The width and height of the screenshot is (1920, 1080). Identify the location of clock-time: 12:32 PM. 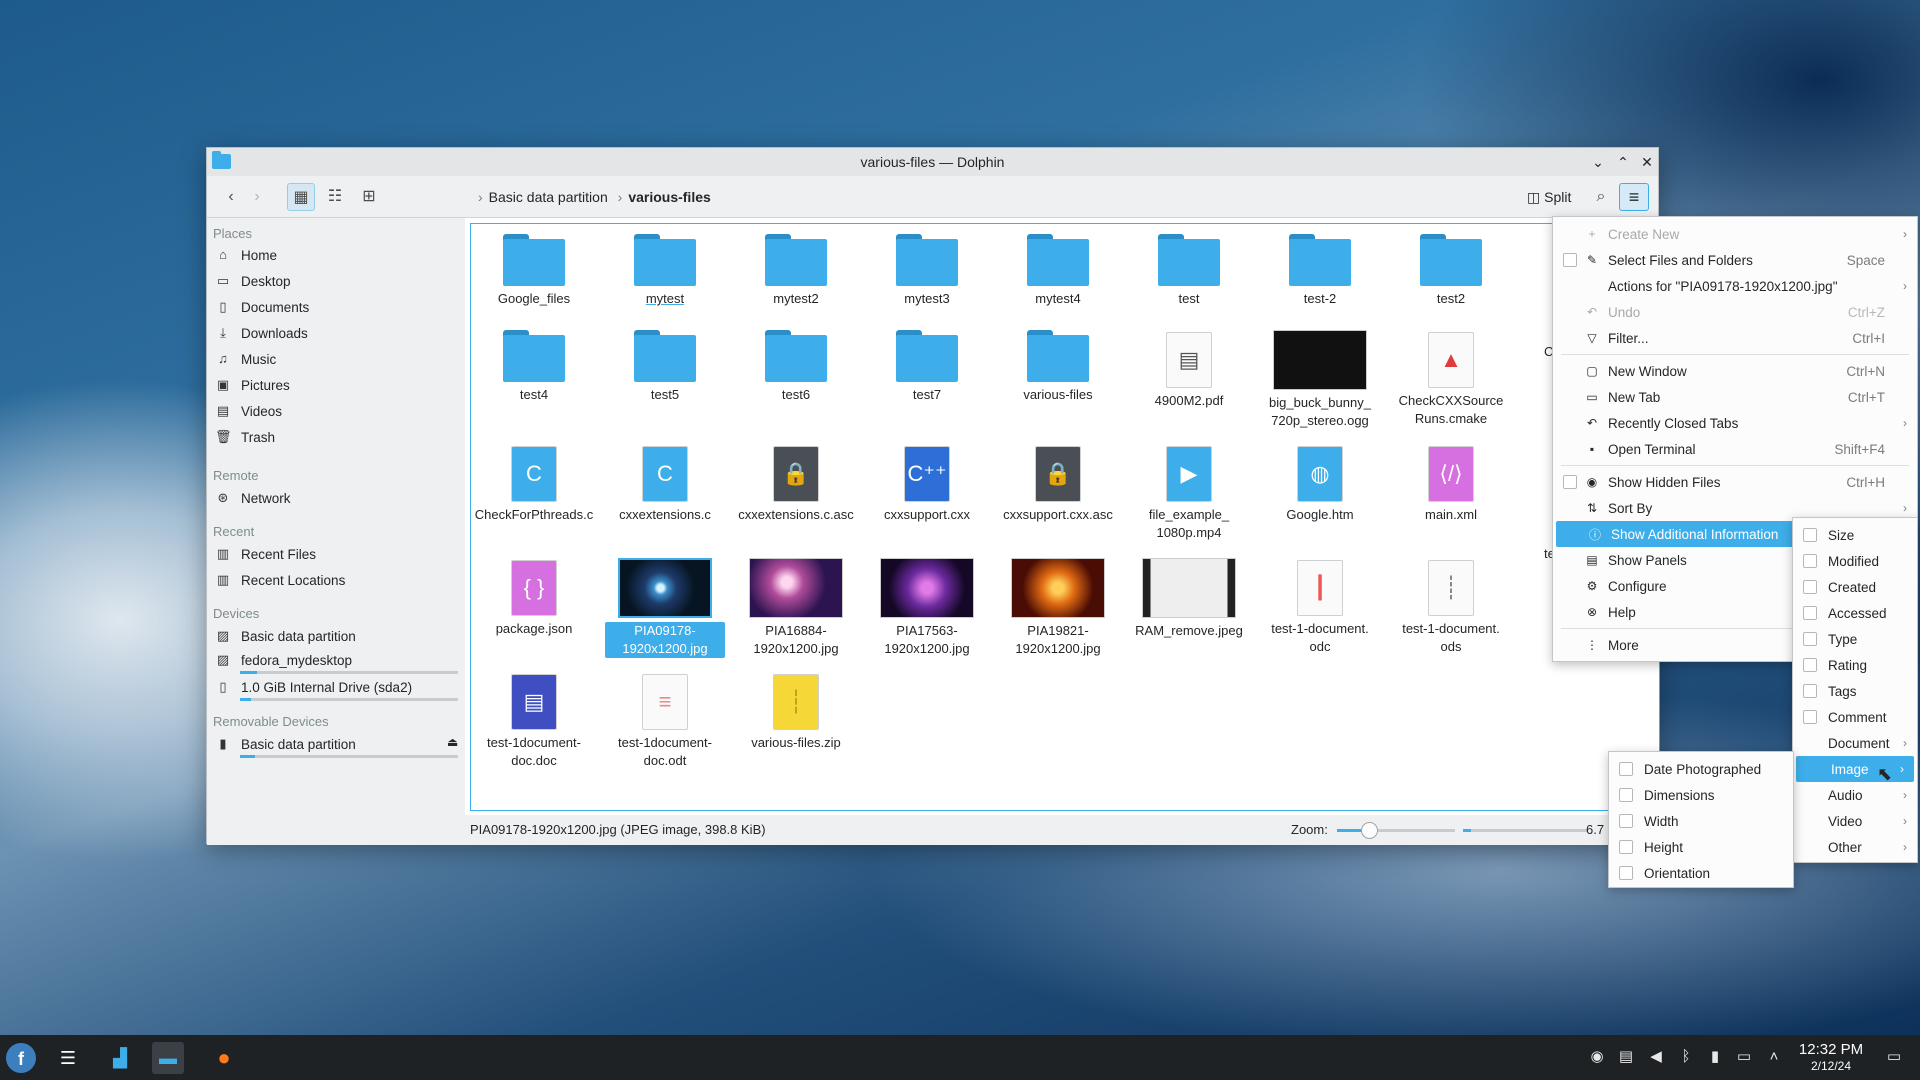
(1831, 1049).